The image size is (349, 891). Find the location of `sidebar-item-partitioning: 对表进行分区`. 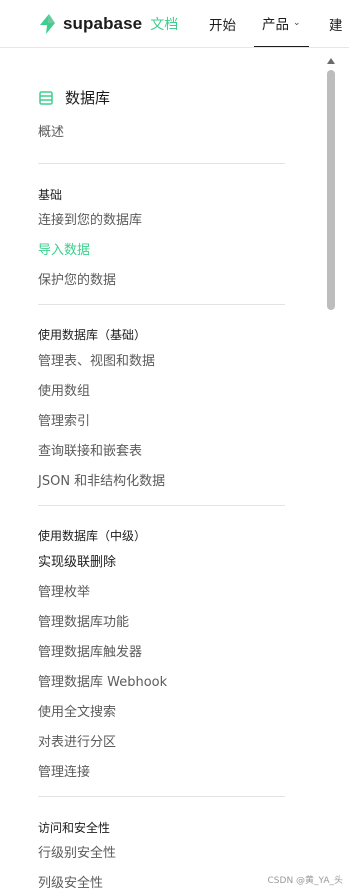

sidebar-item-partitioning: 对表进行分区 is located at coordinates (77, 743).